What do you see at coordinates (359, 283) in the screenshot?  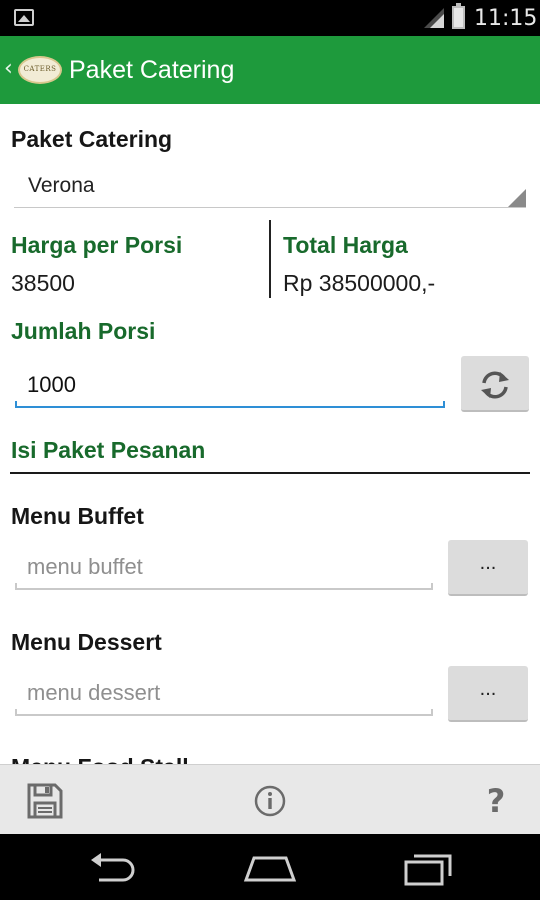 I see `total-harga-value: Rp 38500000,-` at bounding box center [359, 283].